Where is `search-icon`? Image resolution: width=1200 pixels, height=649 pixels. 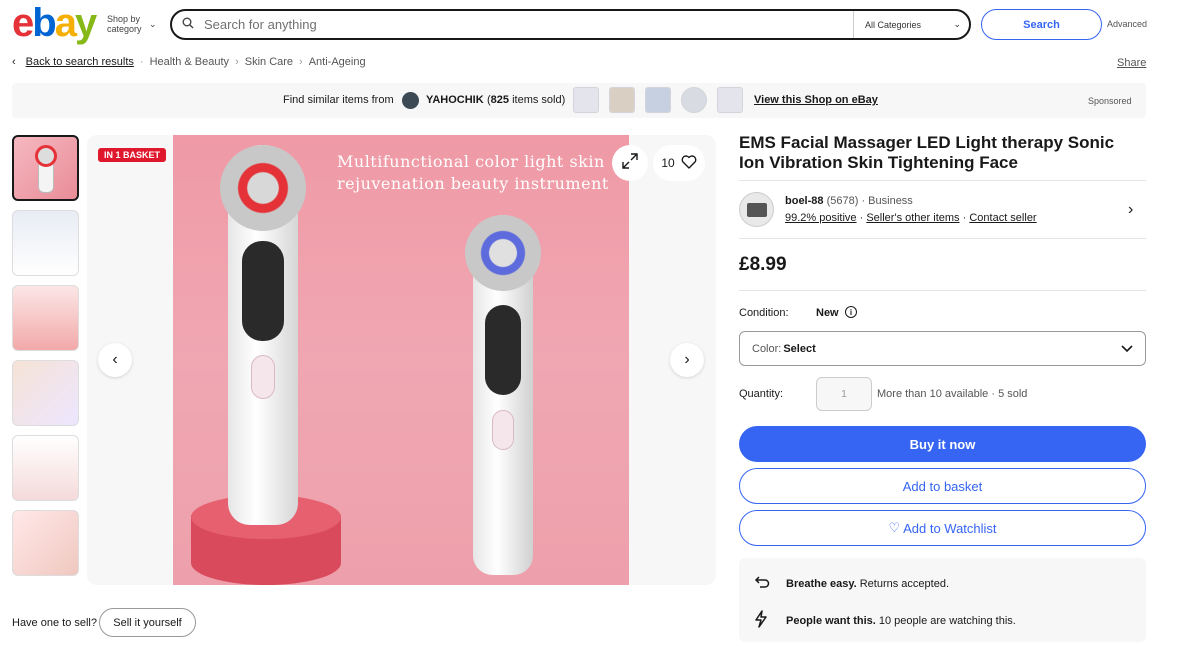 search-icon is located at coordinates (188, 24).